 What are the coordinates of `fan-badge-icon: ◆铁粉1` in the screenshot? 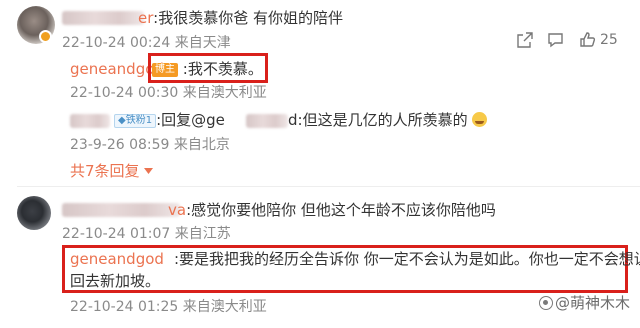 It's located at (135, 121).